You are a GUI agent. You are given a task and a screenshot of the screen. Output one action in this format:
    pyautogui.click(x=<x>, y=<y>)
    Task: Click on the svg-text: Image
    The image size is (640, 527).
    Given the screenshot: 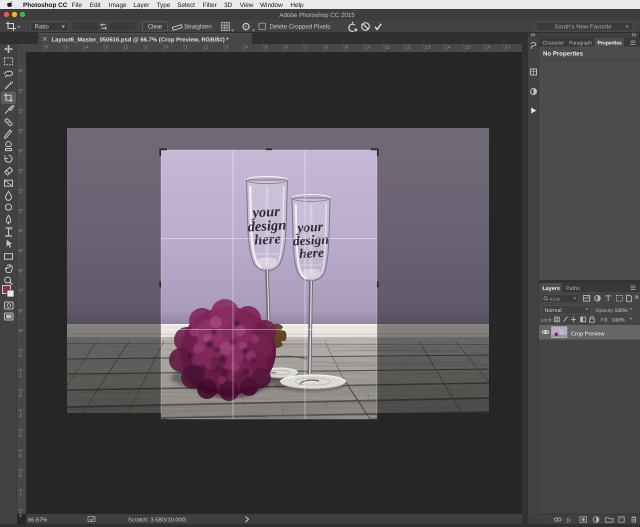 What is the action you would take?
    pyautogui.click(x=118, y=5)
    